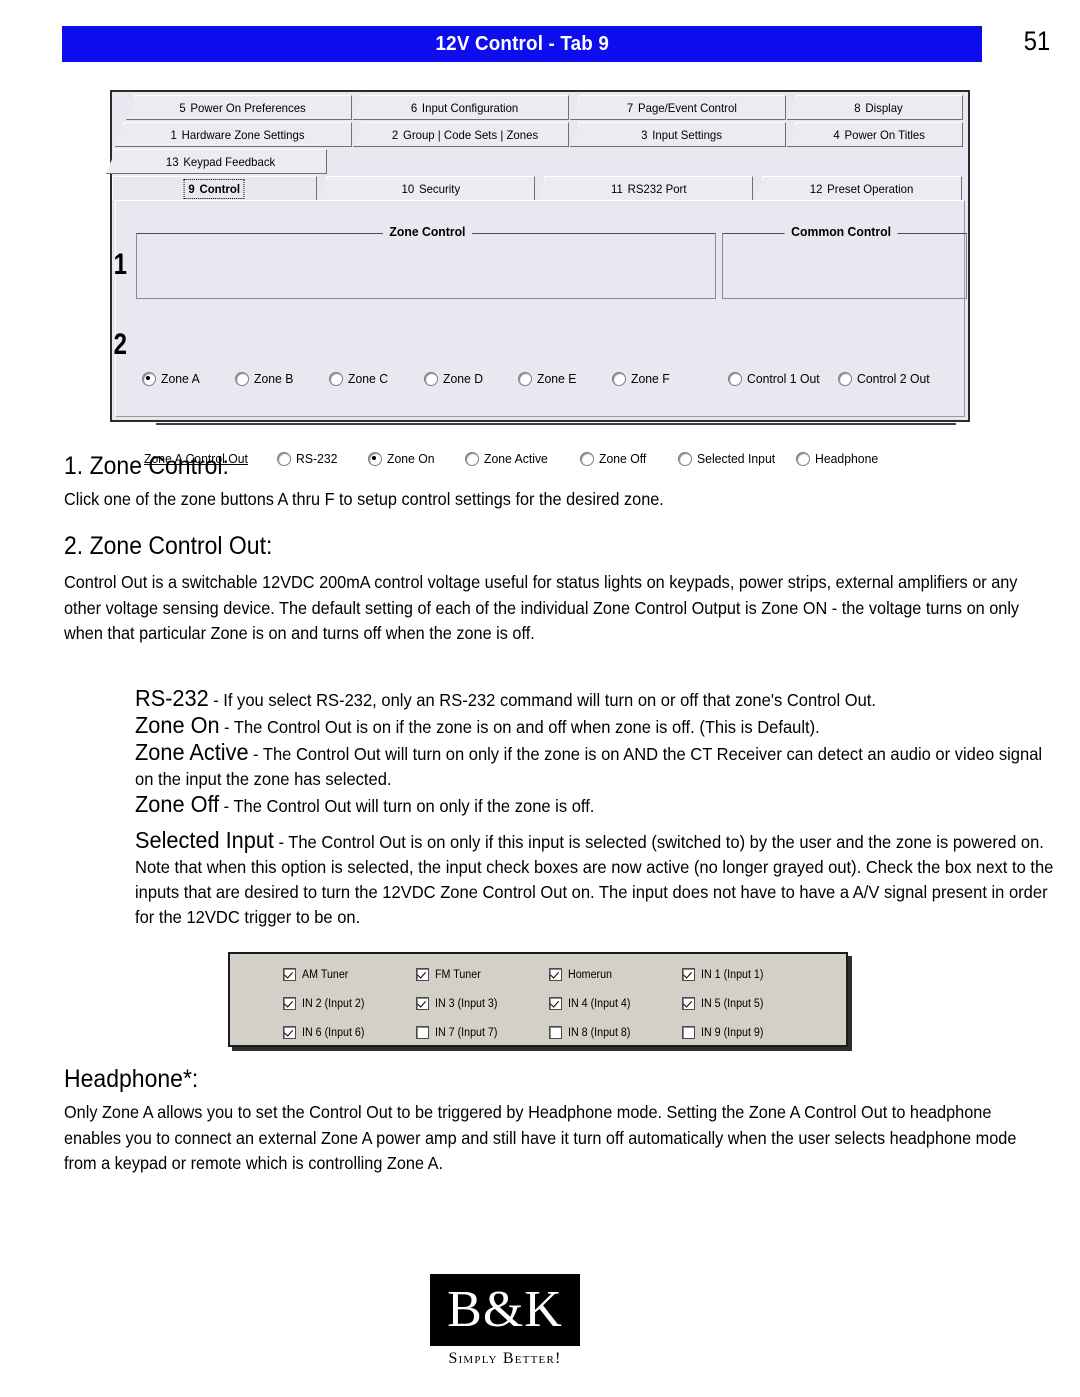  What do you see at coordinates (614, 458) in the screenshot?
I see `radio-zone-off: Zone Off` at bounding box center [614, 458].